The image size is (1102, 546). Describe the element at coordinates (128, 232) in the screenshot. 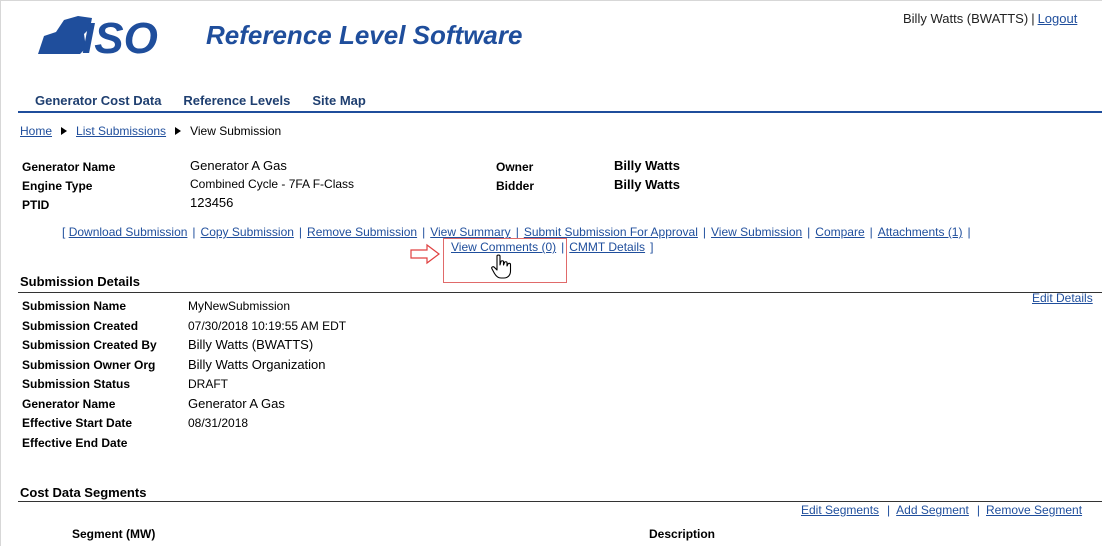

I see `download-submission-link: Download Submission` at that location.